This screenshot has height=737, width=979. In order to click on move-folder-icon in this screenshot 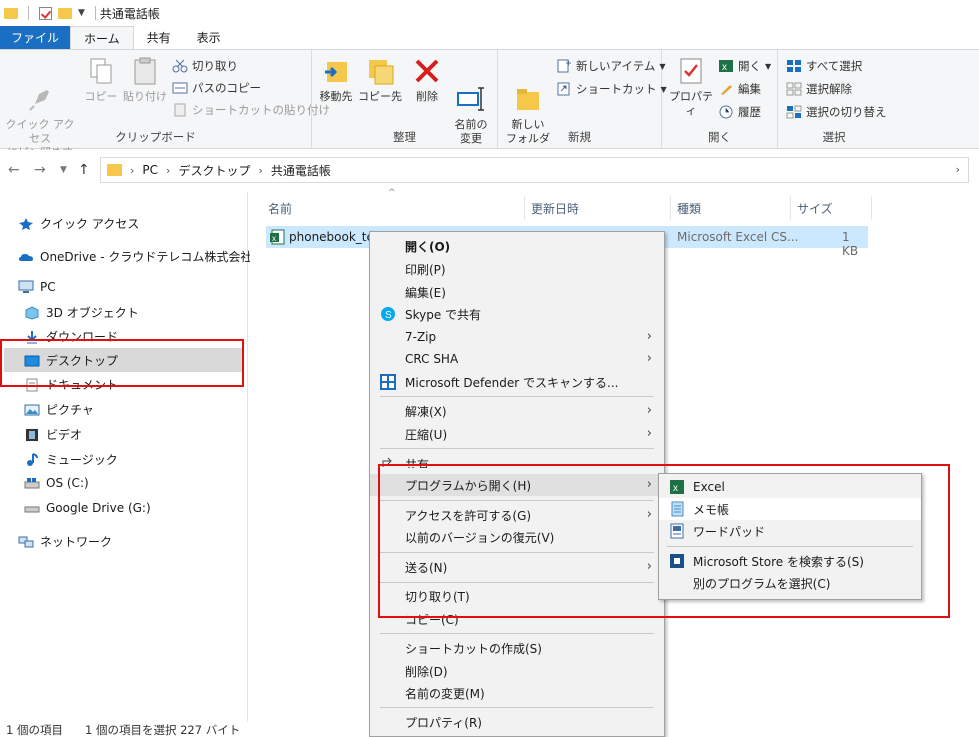, I will do `click(336, 71)`.